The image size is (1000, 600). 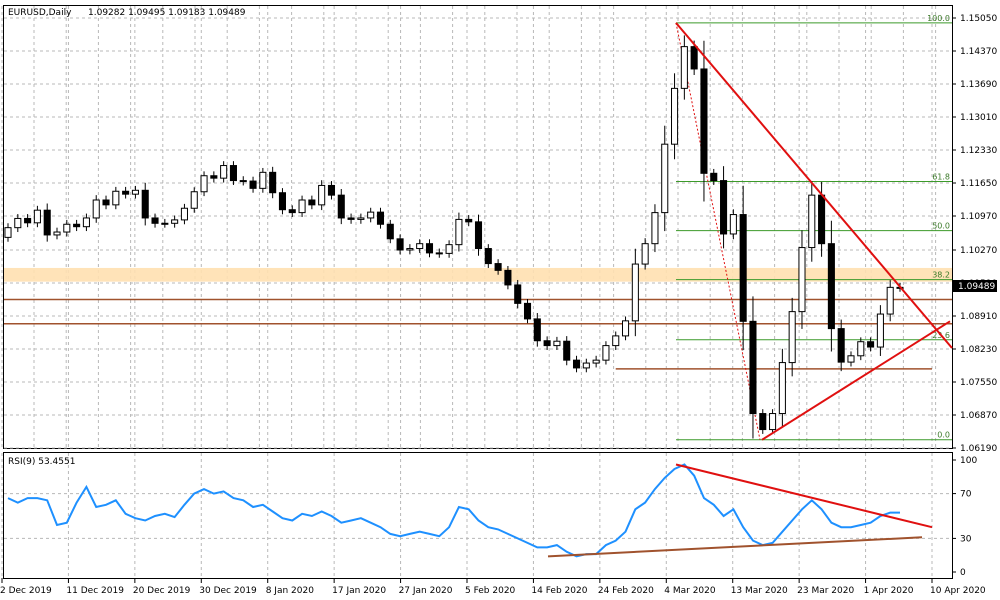 What do you see at coordinates (559, 591) in the screenshot?
I see `time-tick-label: 14 Feb 2020` at bounding box center [559, 591].